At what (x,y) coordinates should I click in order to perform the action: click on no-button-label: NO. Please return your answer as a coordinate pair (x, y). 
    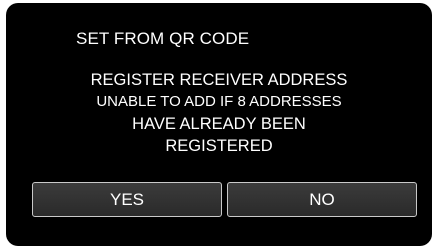
    Looking at the image, I should click on (322, 199).